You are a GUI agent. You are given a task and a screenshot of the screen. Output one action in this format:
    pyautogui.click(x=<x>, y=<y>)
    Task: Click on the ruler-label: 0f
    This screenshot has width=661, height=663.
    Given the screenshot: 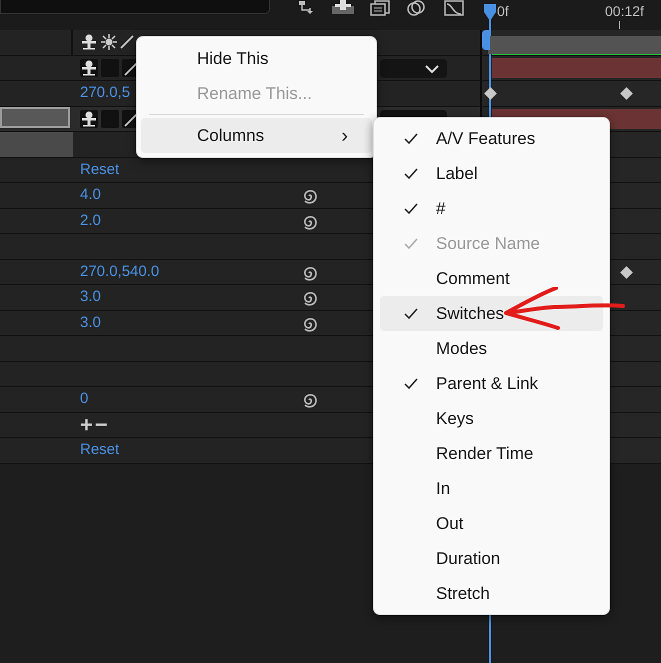 What is the action you would take?
    pyautogui.click(x=503, y=11)
    